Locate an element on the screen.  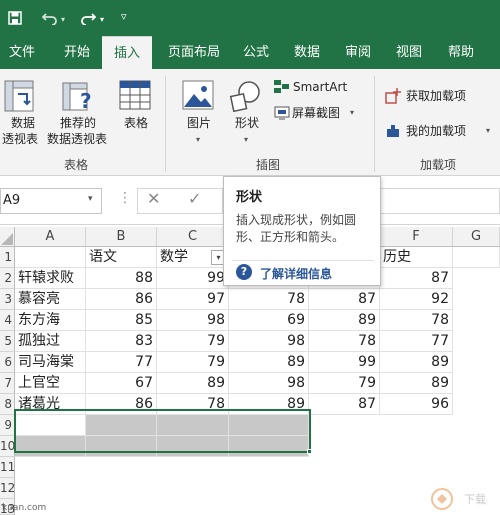
tab-insert: 插入 is located at coordinates (127, 52).